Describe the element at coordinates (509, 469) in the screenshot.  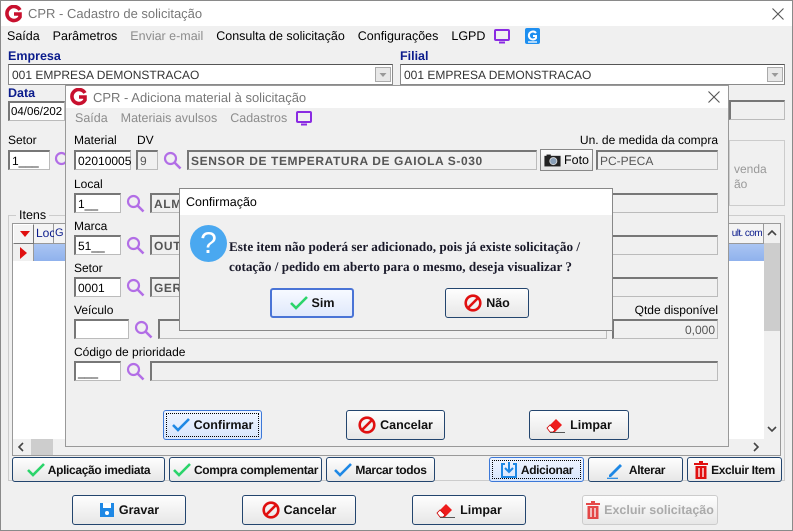
I see `download-icon` at that location.